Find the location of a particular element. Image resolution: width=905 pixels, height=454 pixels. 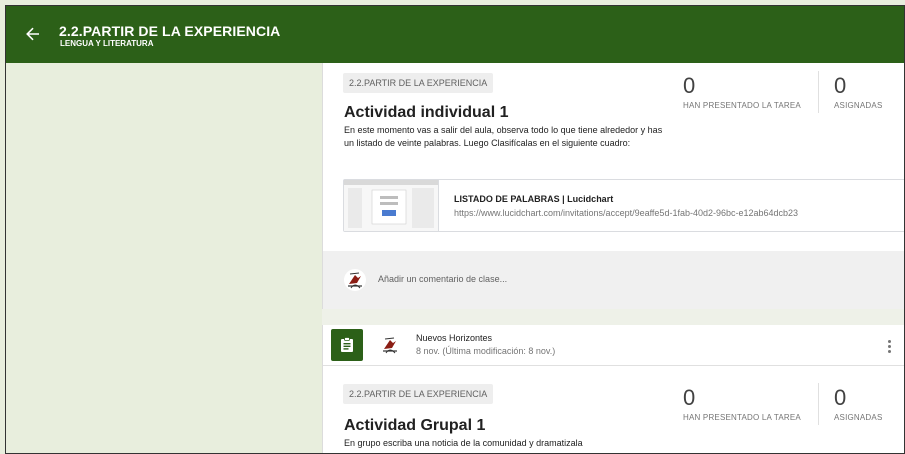

attachment-thumbnail is located at coordinates (391, 205).